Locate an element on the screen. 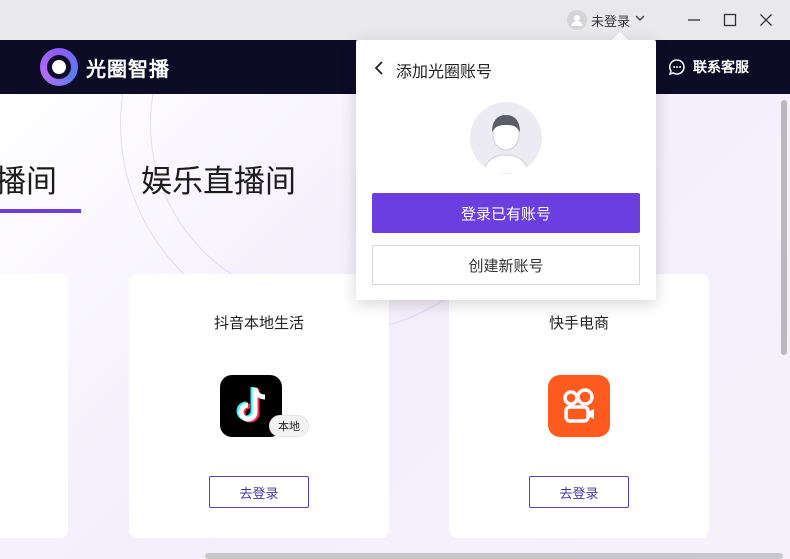 This screenshot has width=790, height=559. close-icon is located at coordinates (766, 20).